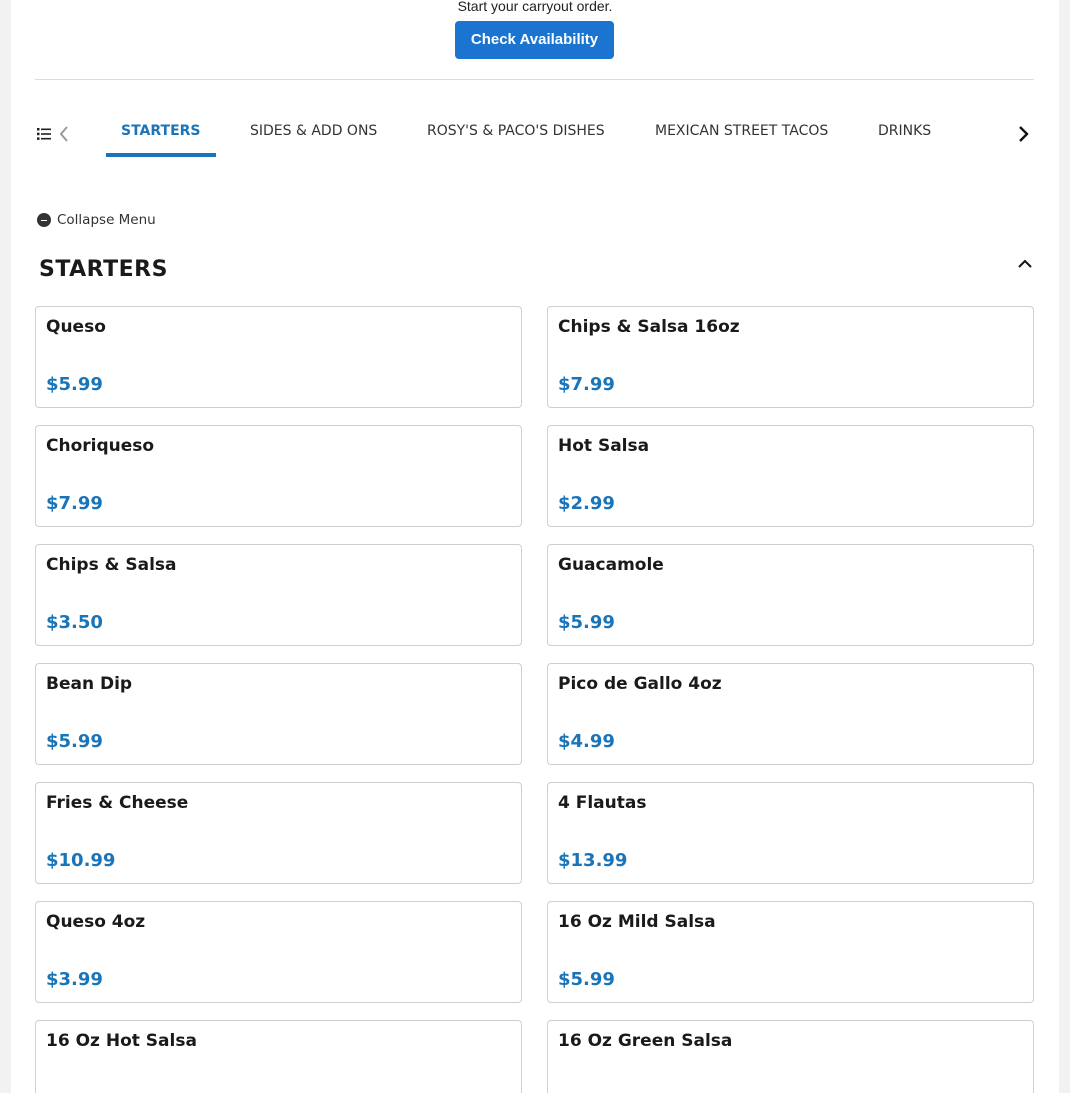 The image size is (1070, 1093). What do you see at coordinates (103, 269) in the screenshot?
I see `section-title: STARTERS` at bounding box center [103, 269].